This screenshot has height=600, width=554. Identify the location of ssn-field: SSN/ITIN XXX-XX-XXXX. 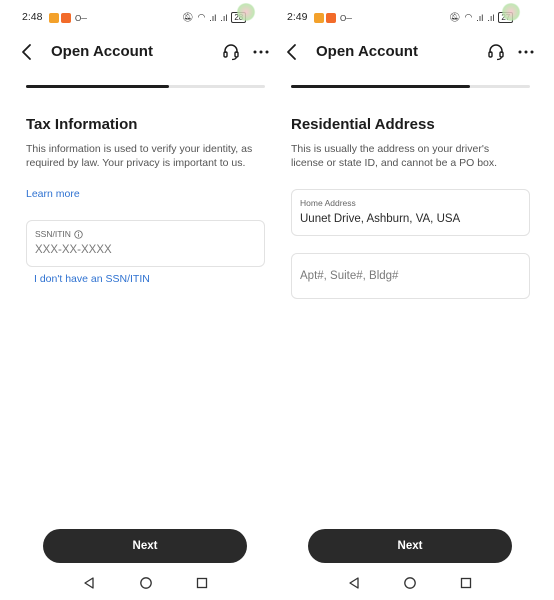
(145, 243).